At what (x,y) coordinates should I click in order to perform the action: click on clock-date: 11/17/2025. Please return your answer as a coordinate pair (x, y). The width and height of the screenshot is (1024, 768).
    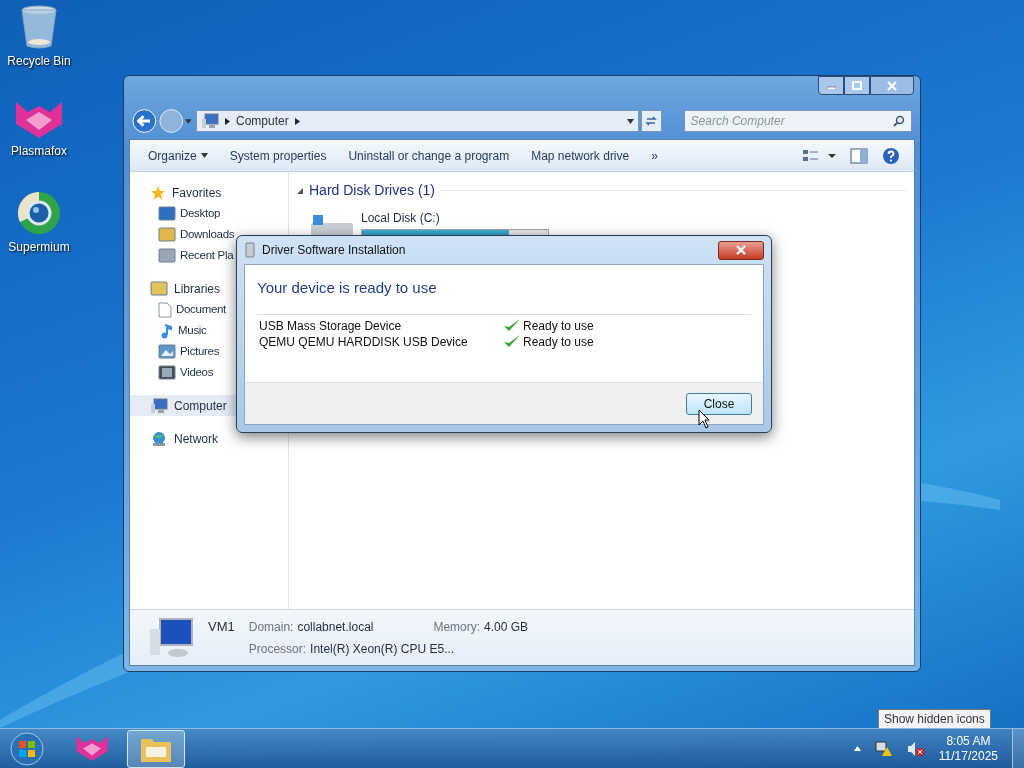
    Looking at the image, I should click on (968, 756).